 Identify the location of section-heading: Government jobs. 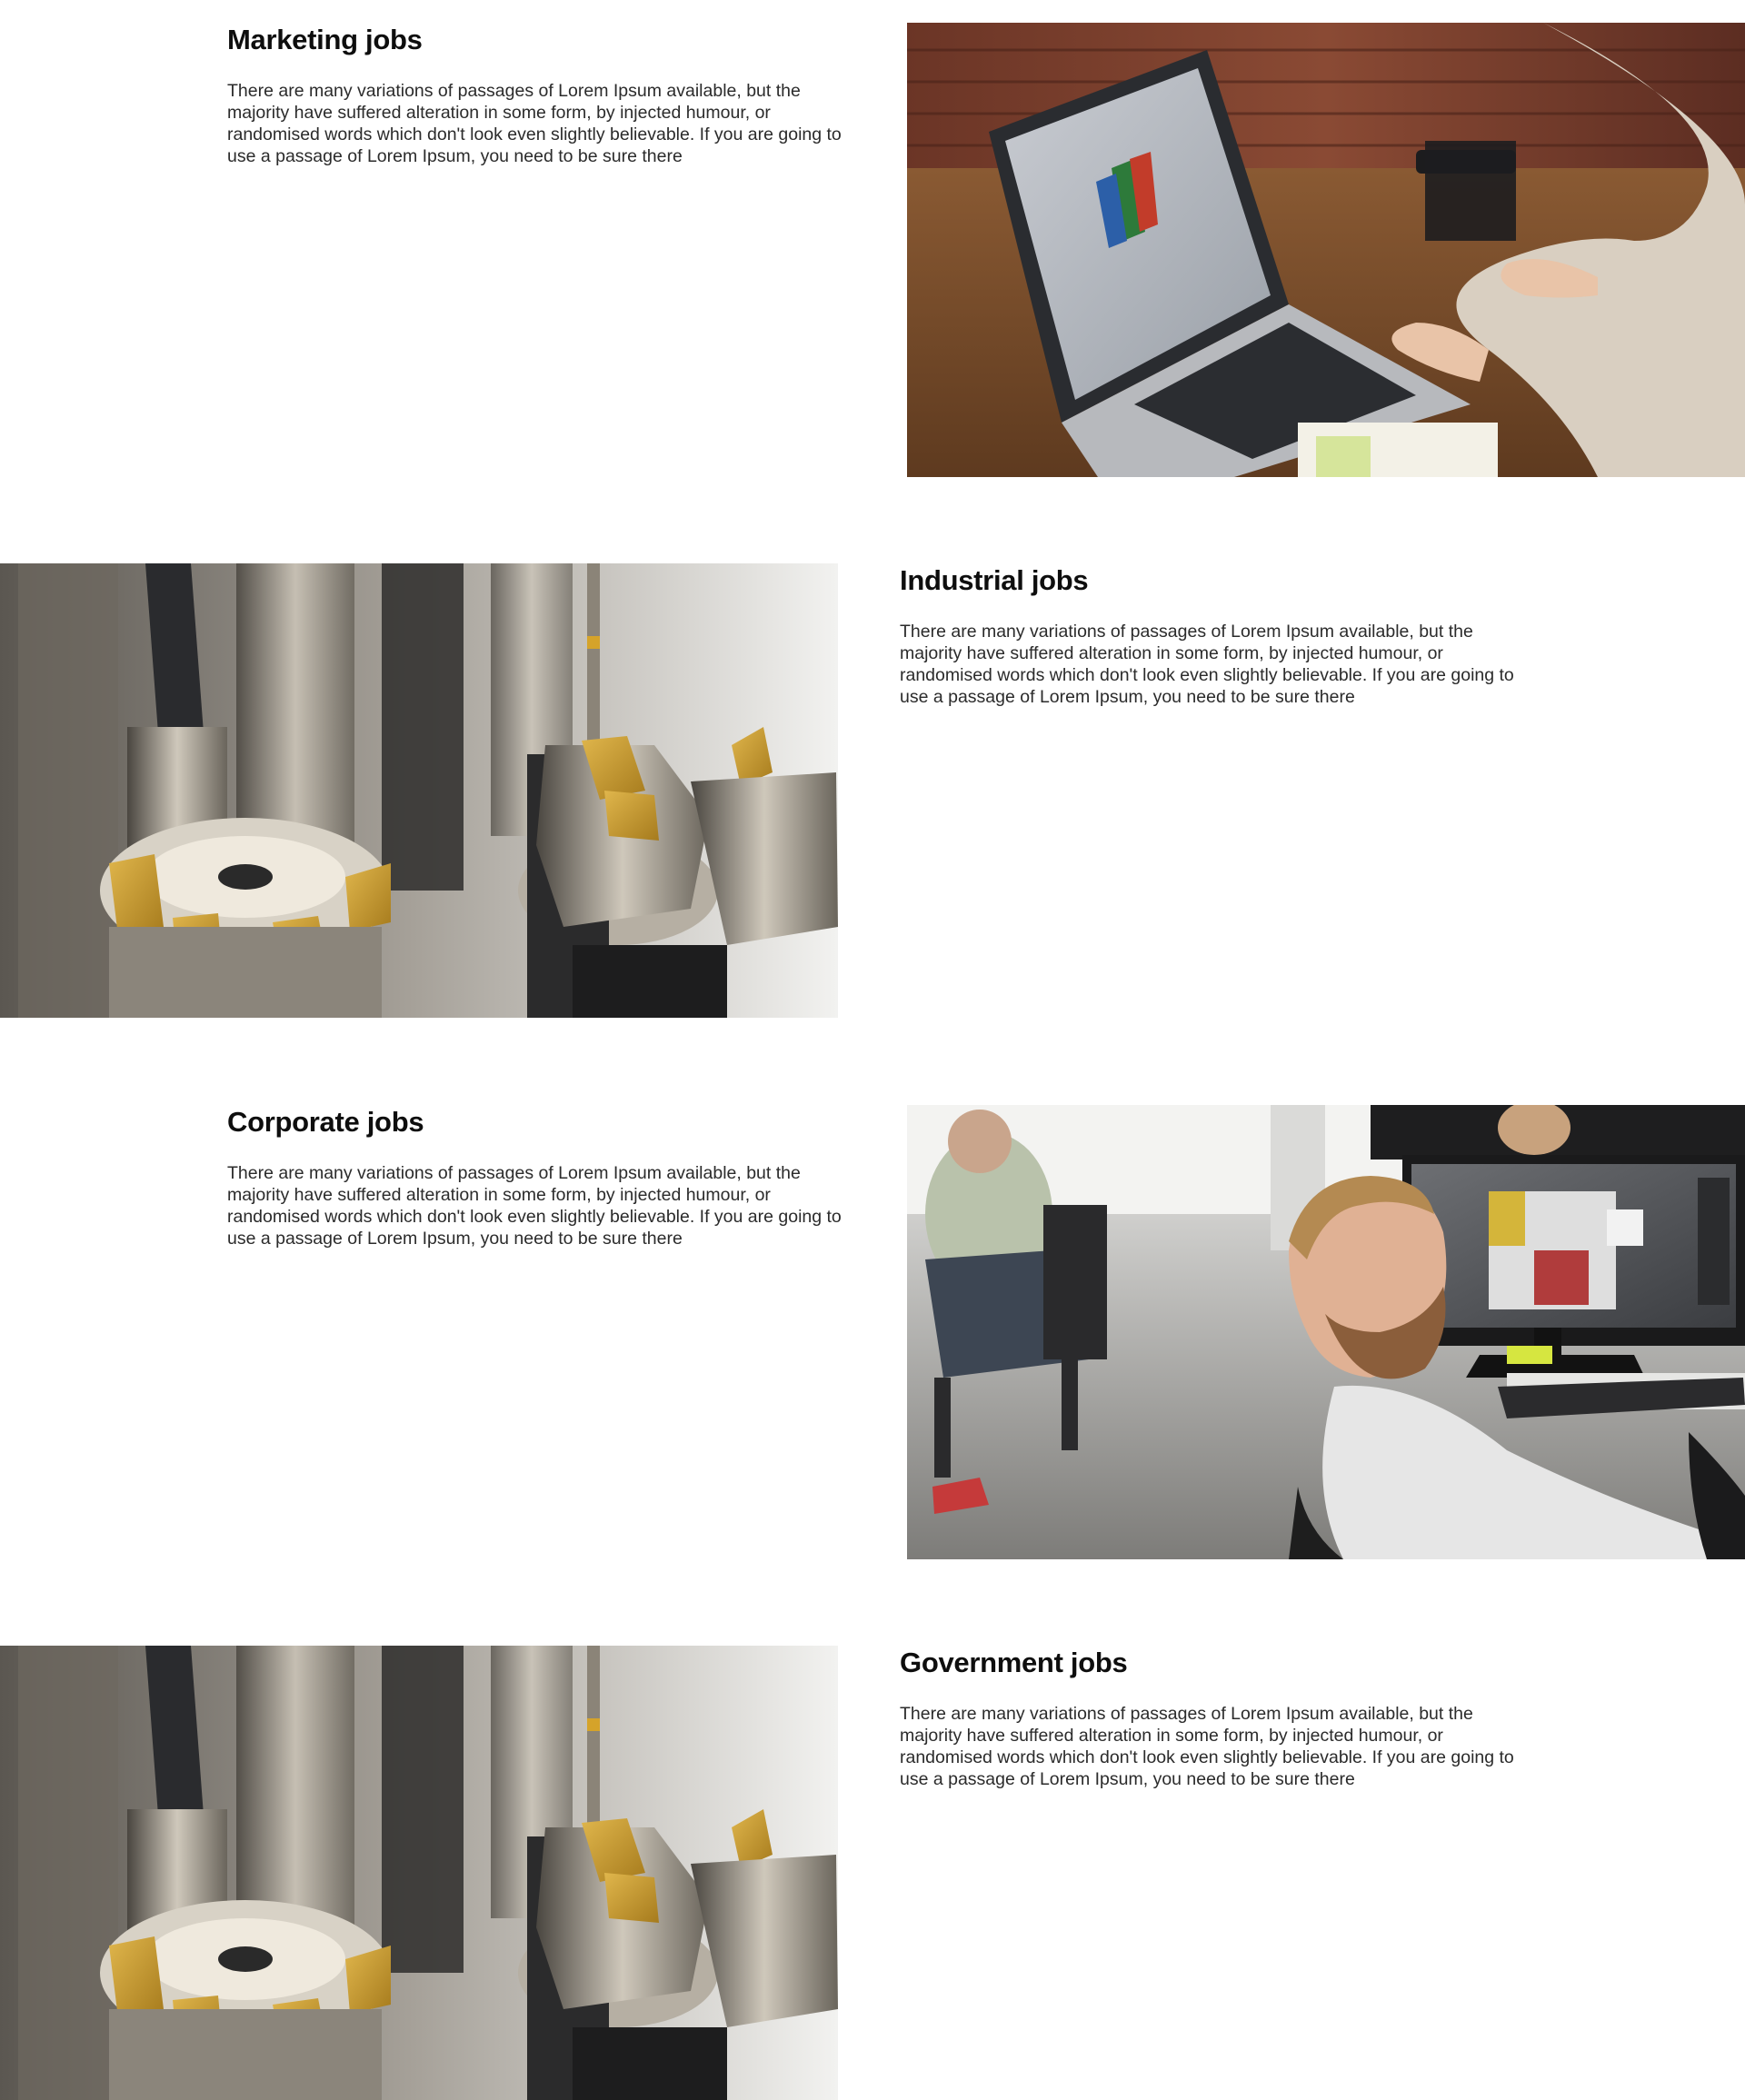
(1014, 1662).